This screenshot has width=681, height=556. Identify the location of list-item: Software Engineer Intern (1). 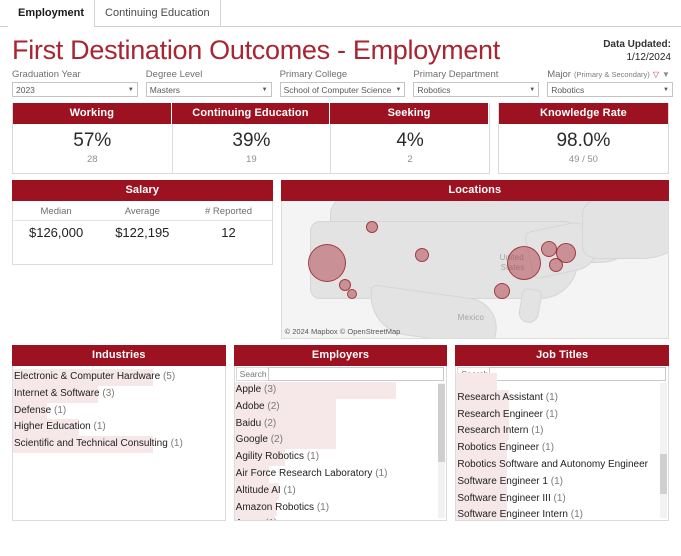
(562, 513).